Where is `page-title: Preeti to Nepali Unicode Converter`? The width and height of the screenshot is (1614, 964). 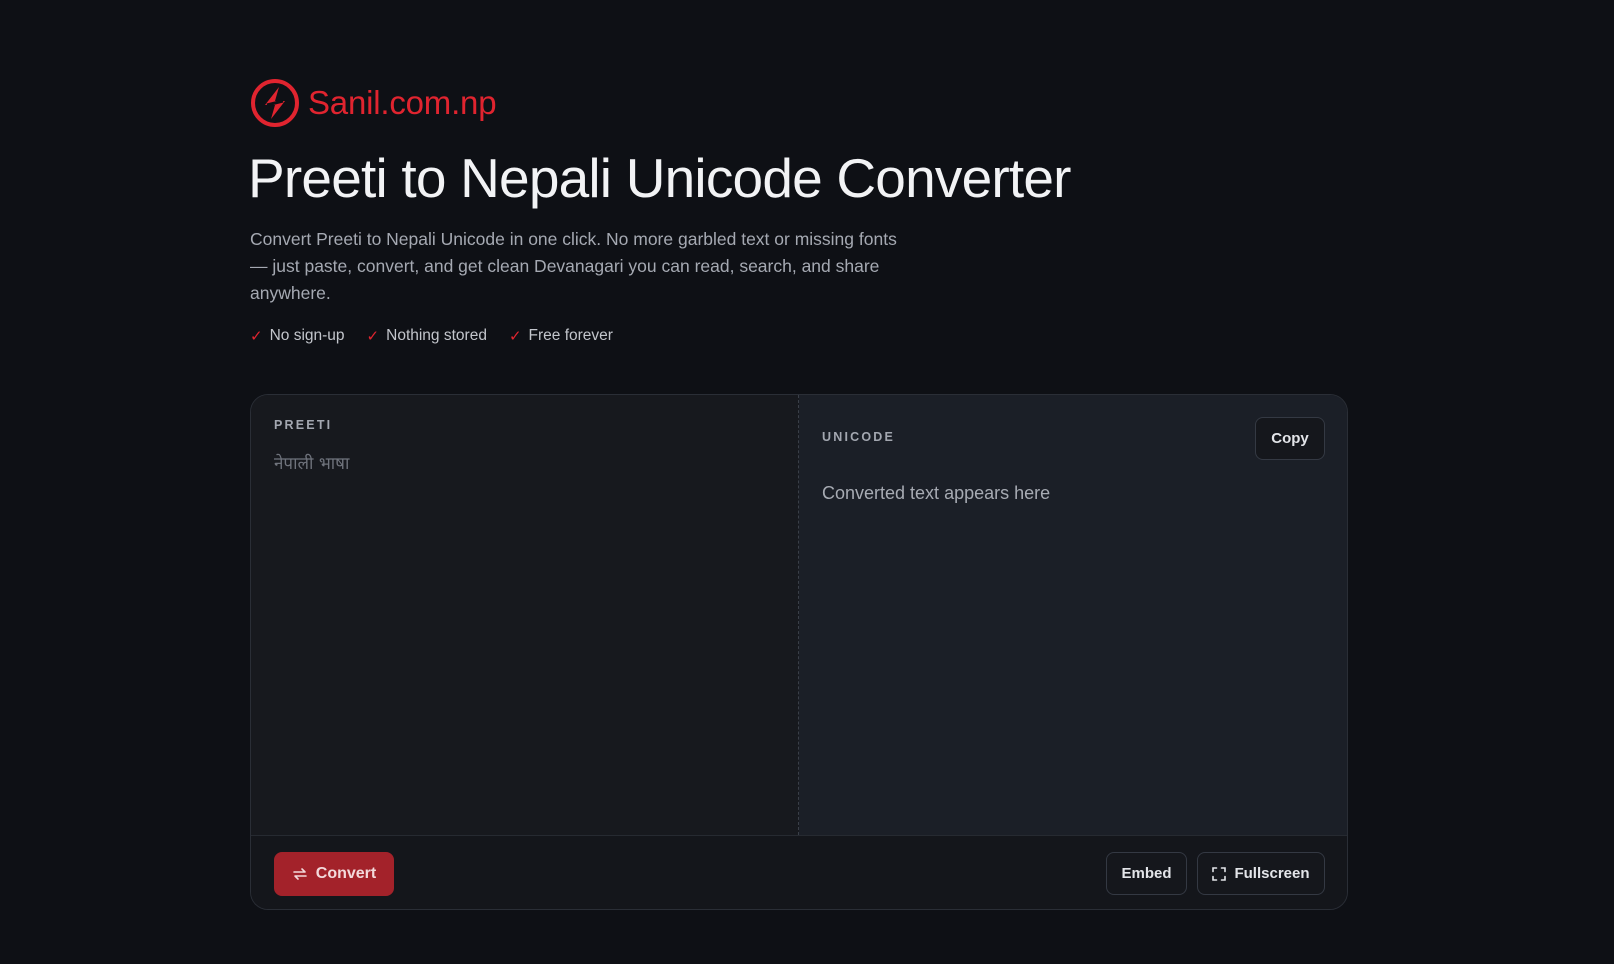 page-title: Preeti to Nepali Unicode Converter is located at coordinates (659, 178).